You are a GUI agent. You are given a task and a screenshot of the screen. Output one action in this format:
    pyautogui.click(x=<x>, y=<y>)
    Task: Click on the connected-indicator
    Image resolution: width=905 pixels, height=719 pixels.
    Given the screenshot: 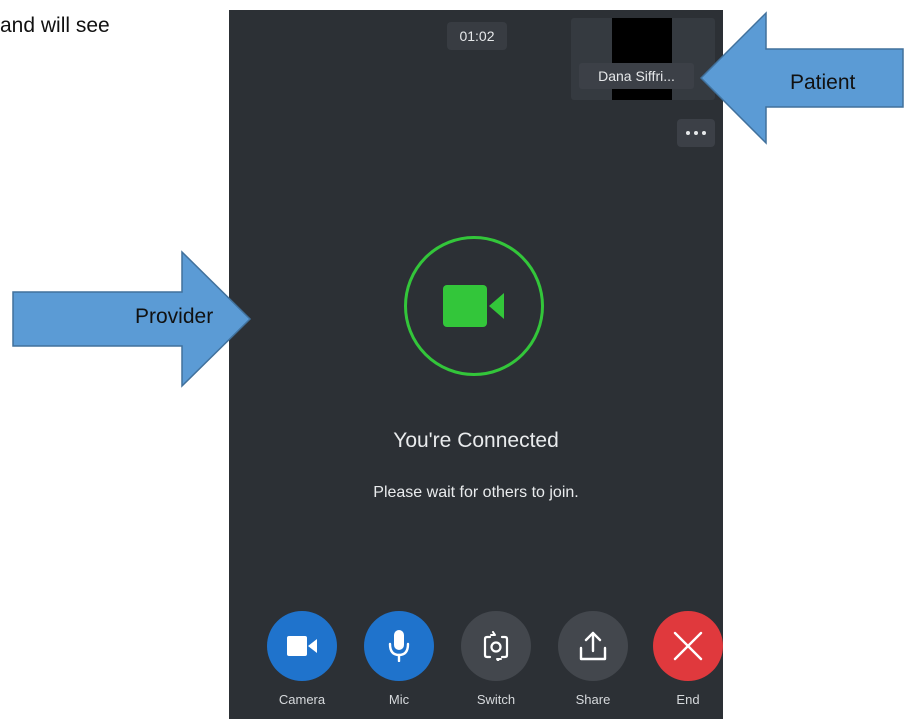 What is the action you would take?
    pyautogui.click(x=474, y=306)
    